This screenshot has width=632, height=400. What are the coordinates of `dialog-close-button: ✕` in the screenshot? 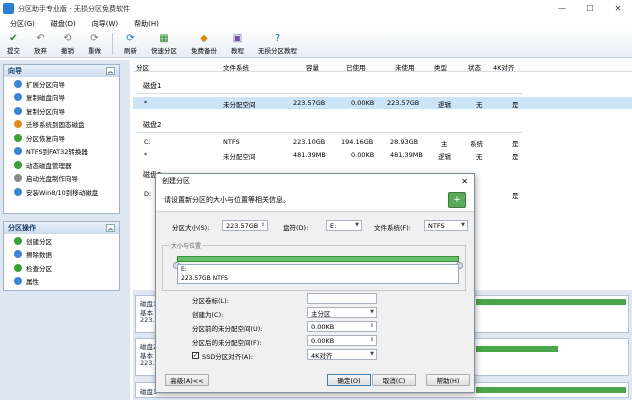 It's located at (464, 181).